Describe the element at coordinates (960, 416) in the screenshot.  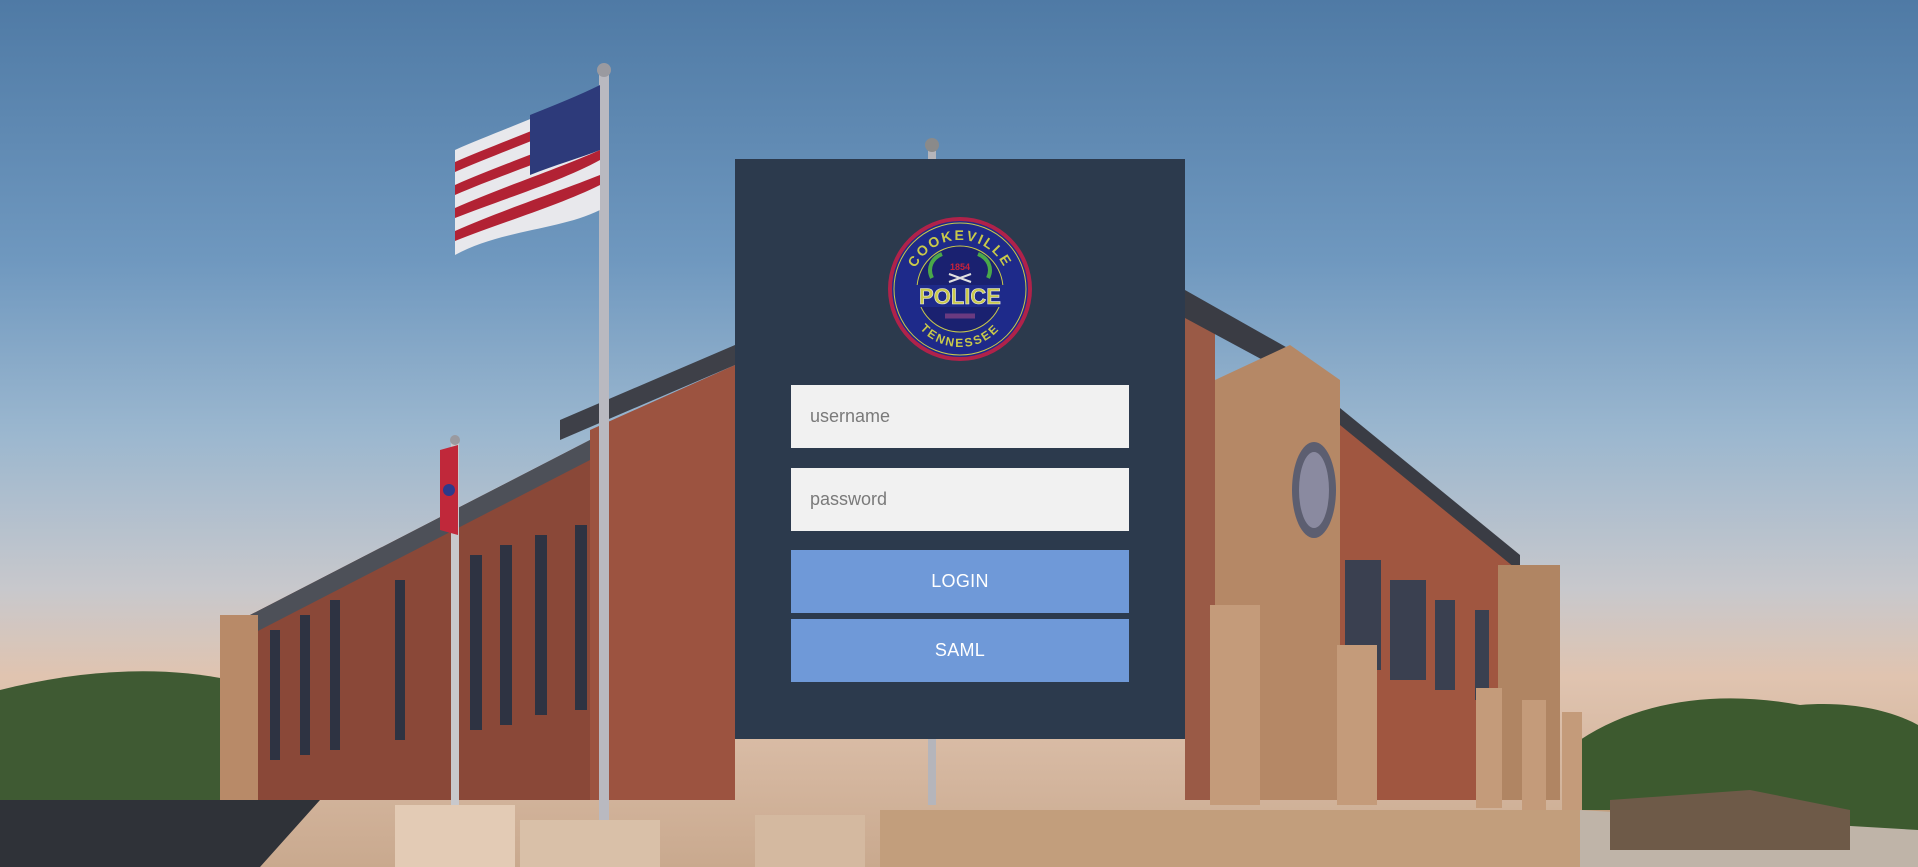
I see `username-input` at that location.